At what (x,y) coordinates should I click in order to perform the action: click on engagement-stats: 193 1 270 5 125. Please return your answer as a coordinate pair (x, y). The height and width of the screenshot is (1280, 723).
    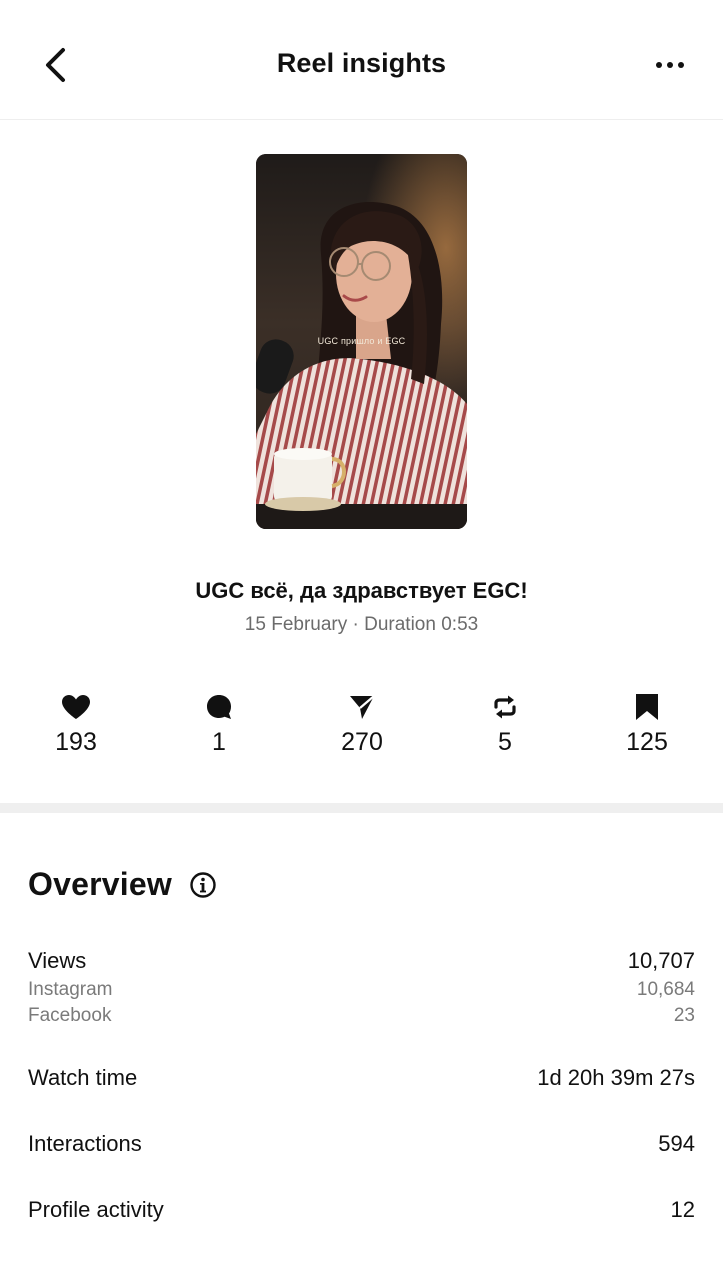
    Looking at the image, I should click on (361, 730).